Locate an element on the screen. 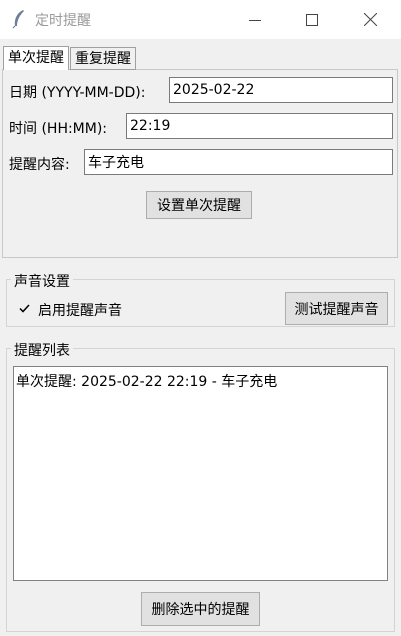 This screenshot has width=401, height=636. tab-repeat-reminder: 重复提醒 is located at coordinates (103, 58).